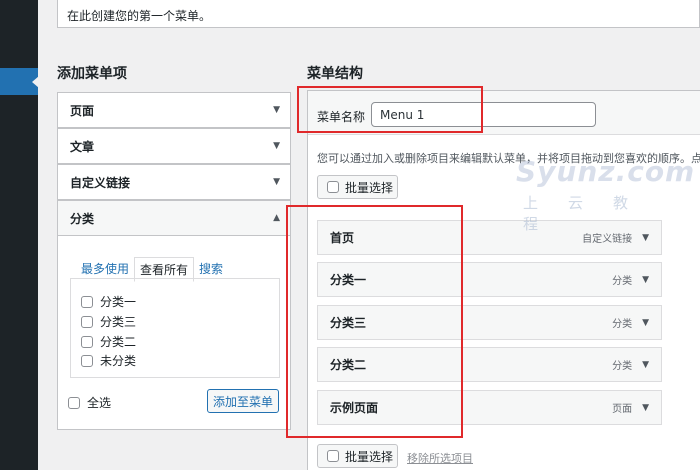 The width and height of the screenshot is (700, 470). Describe the element at coordinates (118, 342) in the screenshot. I see `category-label: 分类二` at that location.